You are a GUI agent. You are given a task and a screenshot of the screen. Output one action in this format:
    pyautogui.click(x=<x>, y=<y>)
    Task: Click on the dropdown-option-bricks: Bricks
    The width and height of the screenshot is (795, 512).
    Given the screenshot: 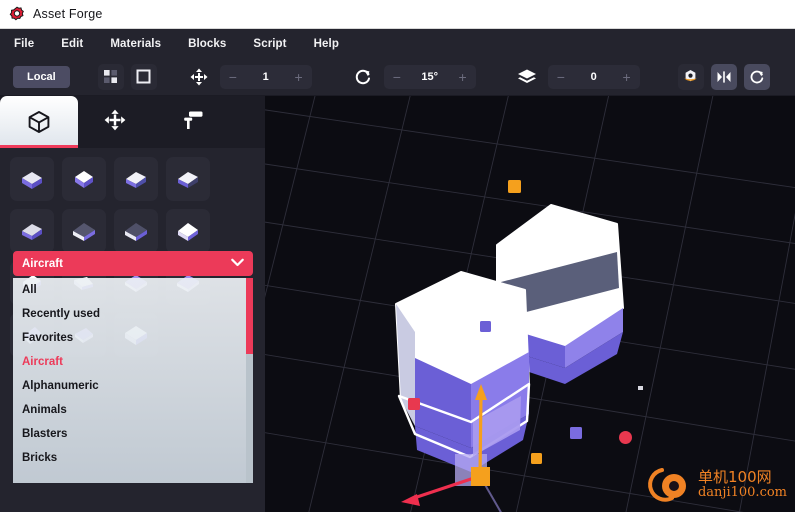 What is the action you would take?
    pyautogui.click(x=133, y=458)
    